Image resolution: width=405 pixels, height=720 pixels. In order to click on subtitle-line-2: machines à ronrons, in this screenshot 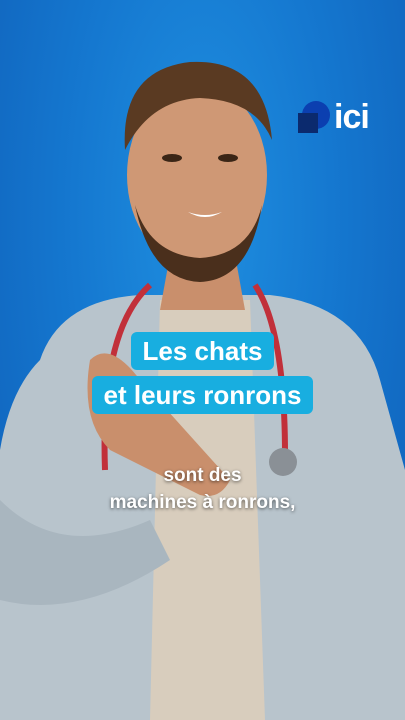, I will do `click(202, 502)`.